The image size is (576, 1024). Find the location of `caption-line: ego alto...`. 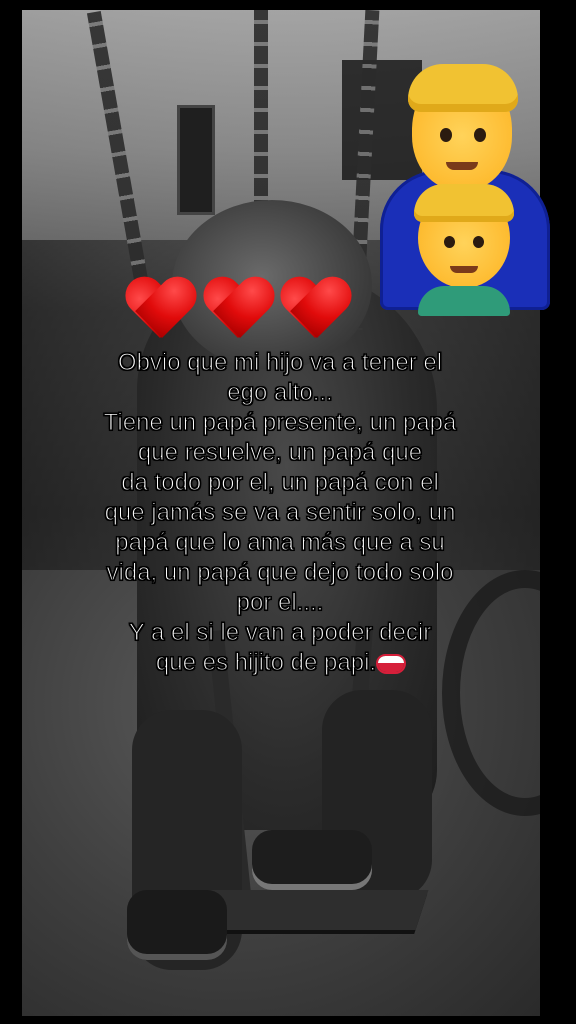

caption-line: ego alto... is located at coordinates (280, 392).